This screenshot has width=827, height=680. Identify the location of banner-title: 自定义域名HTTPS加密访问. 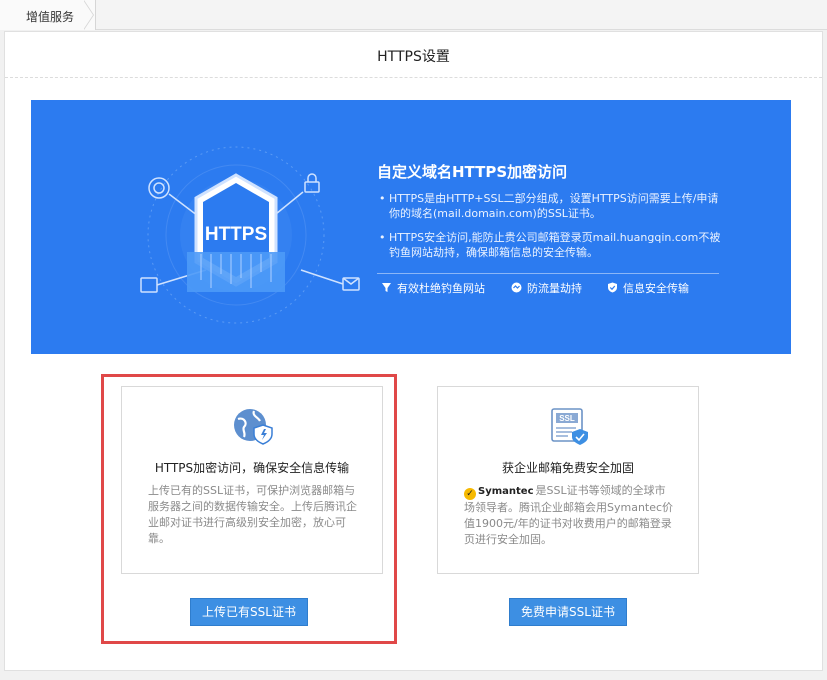
(472, 172).